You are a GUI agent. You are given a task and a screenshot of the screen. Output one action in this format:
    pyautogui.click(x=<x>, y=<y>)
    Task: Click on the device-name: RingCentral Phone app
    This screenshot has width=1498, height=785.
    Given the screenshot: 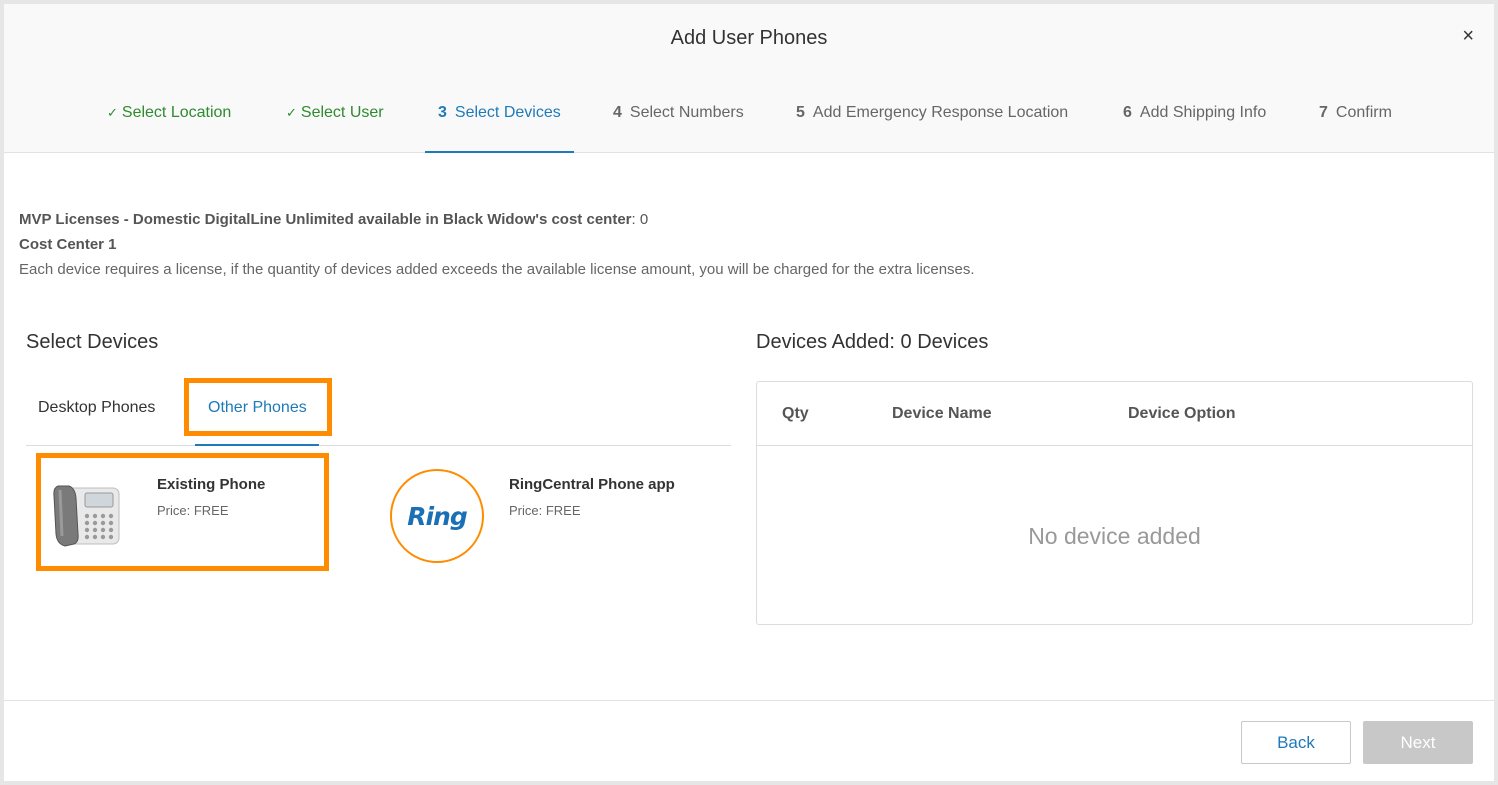 What is the action you would take?
    pyautogui.click(x=592, y=484)
    